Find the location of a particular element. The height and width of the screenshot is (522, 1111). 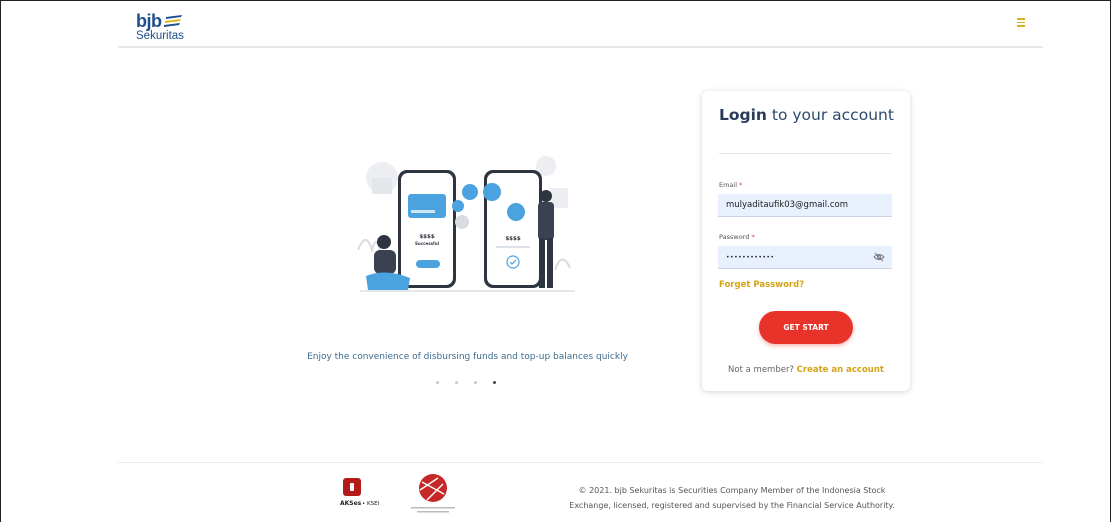

left-phone-status: Successful is located at coordinates (427, 243).